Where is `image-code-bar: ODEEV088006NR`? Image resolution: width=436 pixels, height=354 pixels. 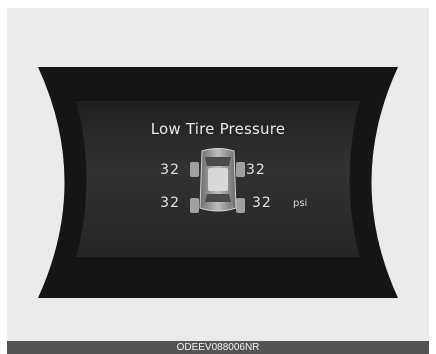
image-code-bar: ODEEV088006NR is located at coordinates (218, 347).